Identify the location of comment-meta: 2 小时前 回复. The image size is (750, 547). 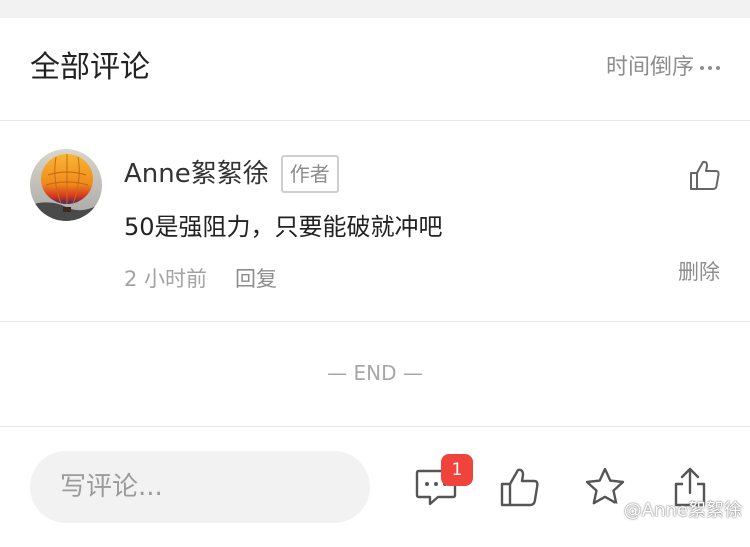
(200, 279).